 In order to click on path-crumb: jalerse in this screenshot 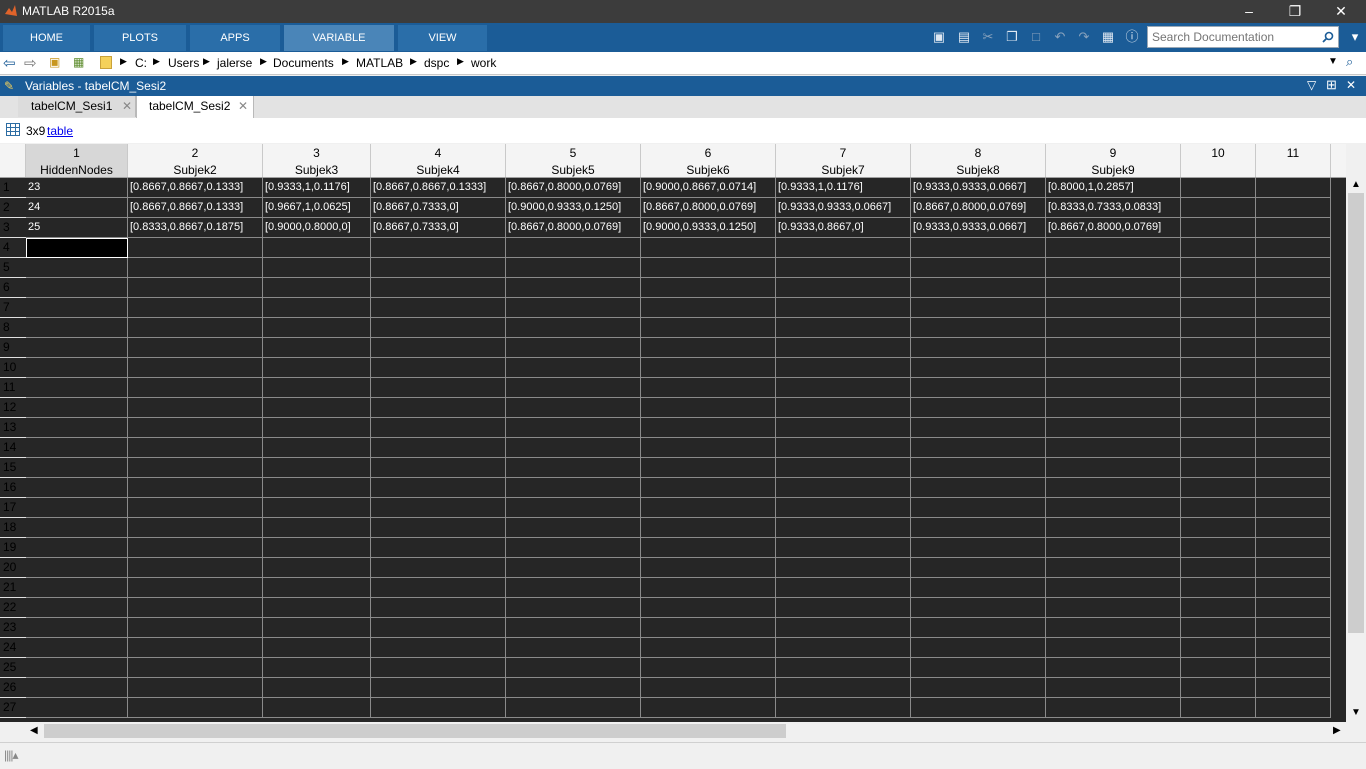, I will do `click(234, 63)`.